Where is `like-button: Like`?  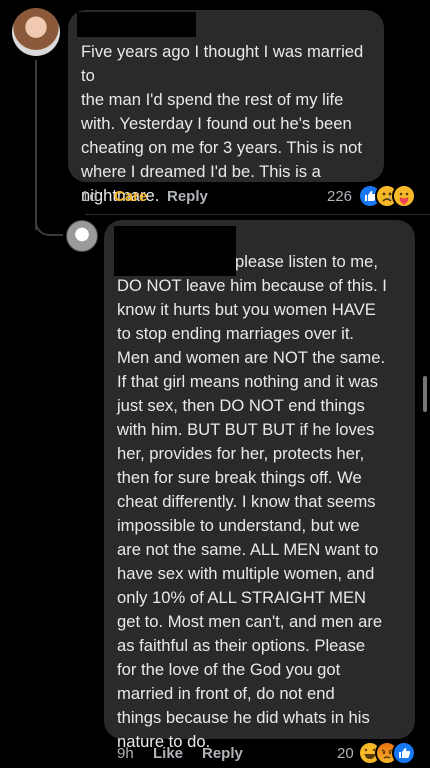
like-button: Like is located at coordinates (168, 753).